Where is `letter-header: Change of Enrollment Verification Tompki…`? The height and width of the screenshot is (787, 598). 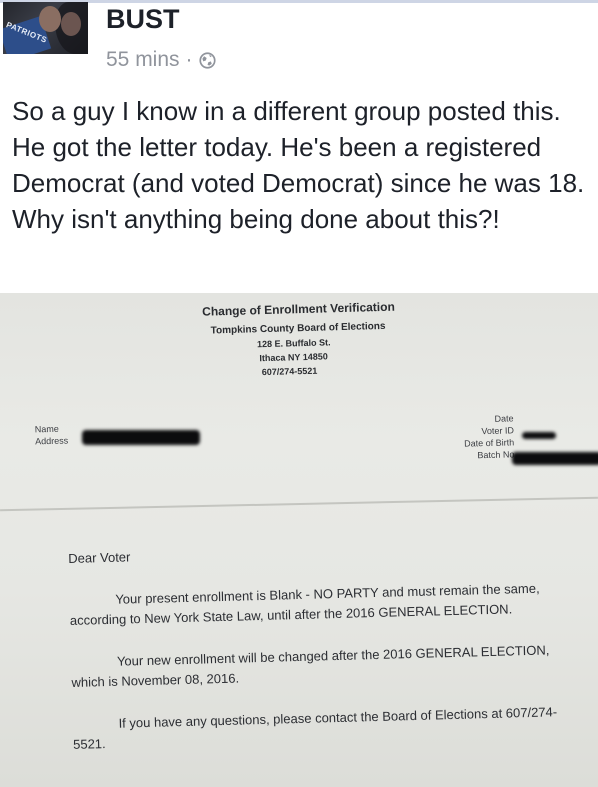
letter-header: Change of Enrollment Verification Tompki… is located at coordinates (293, 340).